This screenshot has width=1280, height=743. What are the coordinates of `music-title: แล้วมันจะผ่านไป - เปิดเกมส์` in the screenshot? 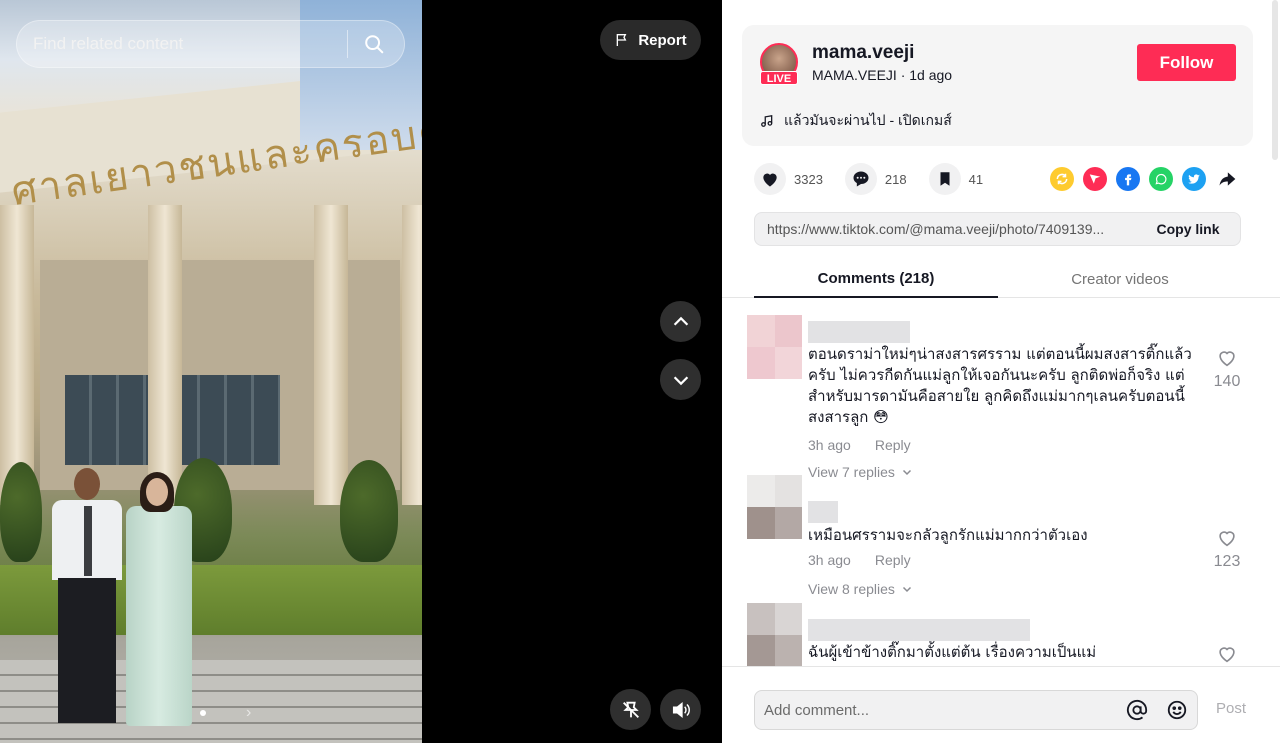 It's located at (868, 120).